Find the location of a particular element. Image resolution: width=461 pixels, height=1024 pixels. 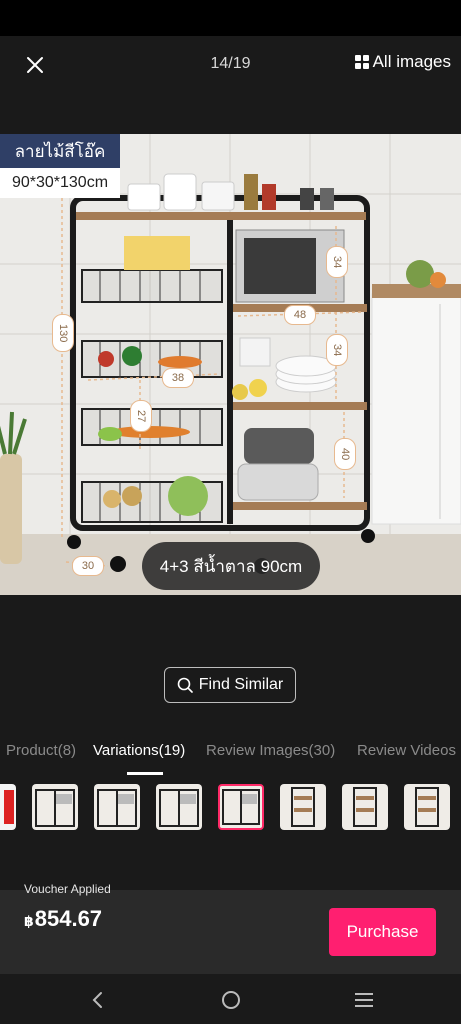

dimension-label-depth: 30 is located at coordinates (88, 566).